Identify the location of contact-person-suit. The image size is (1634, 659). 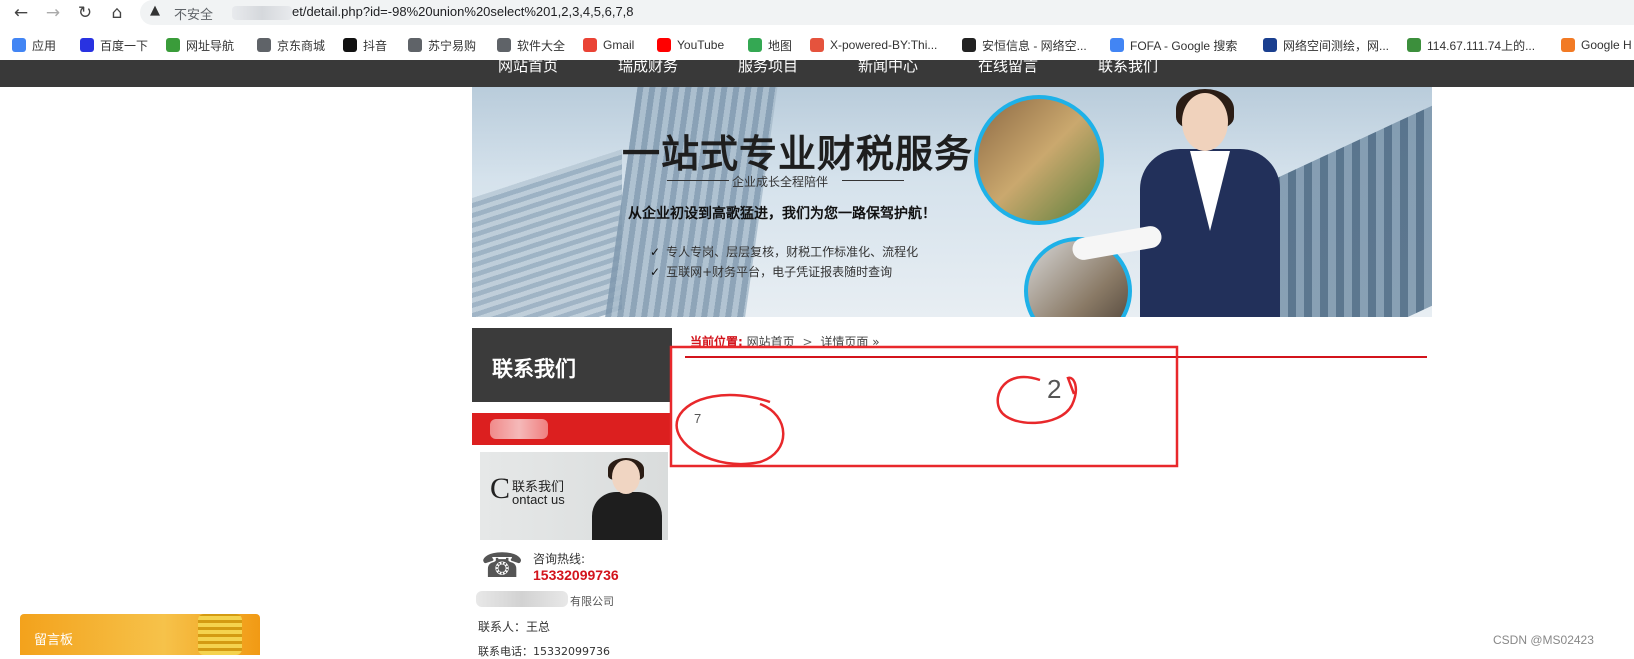
(627, 516).